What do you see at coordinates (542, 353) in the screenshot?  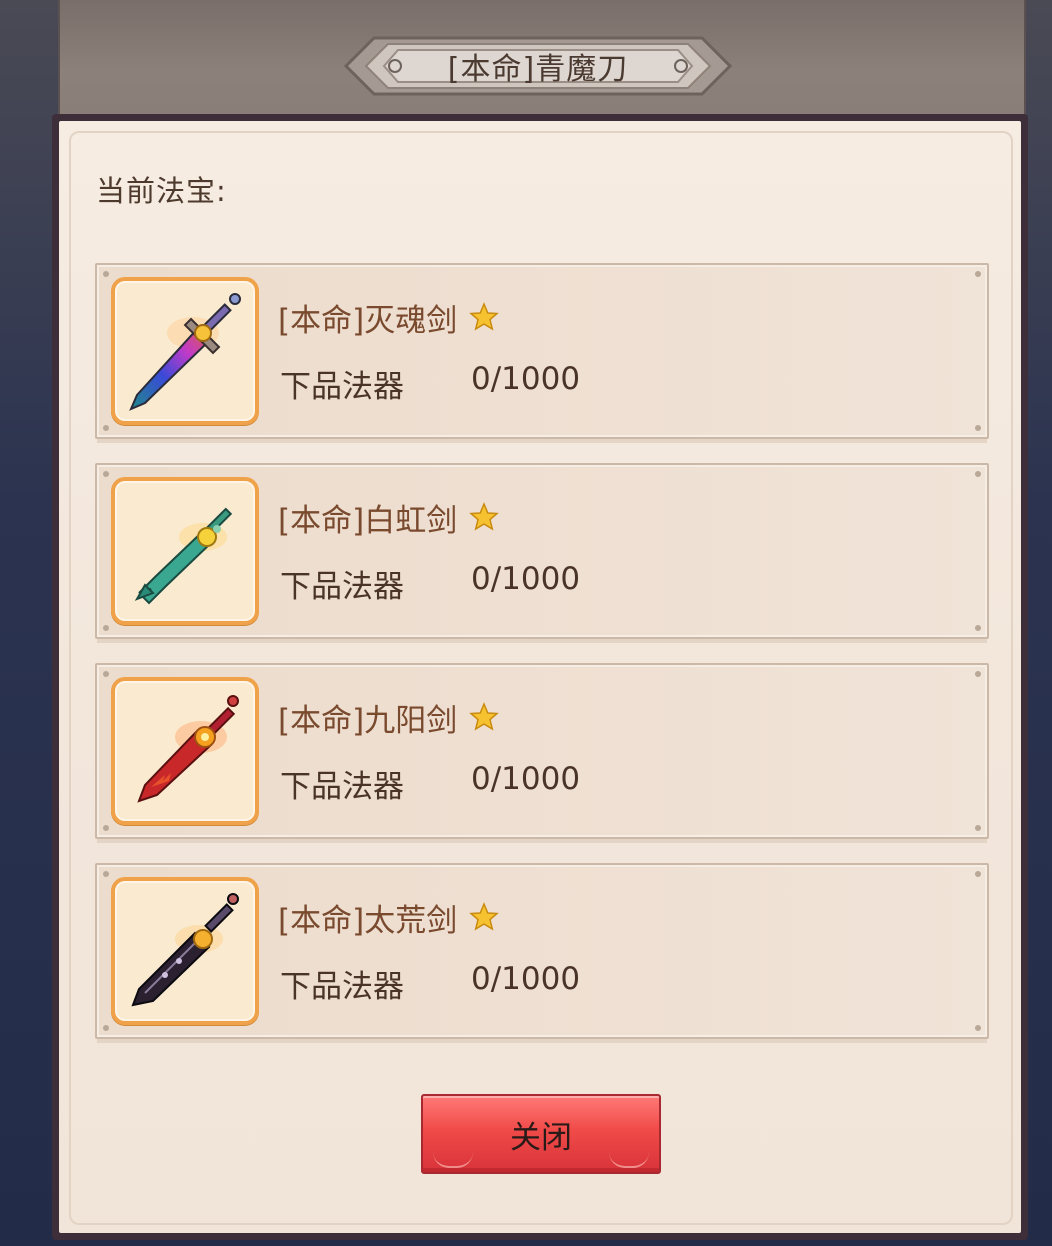 I see `item-card: [本命]灭魂剑 下品法器 0/1000` at bounding box center [542, 353].